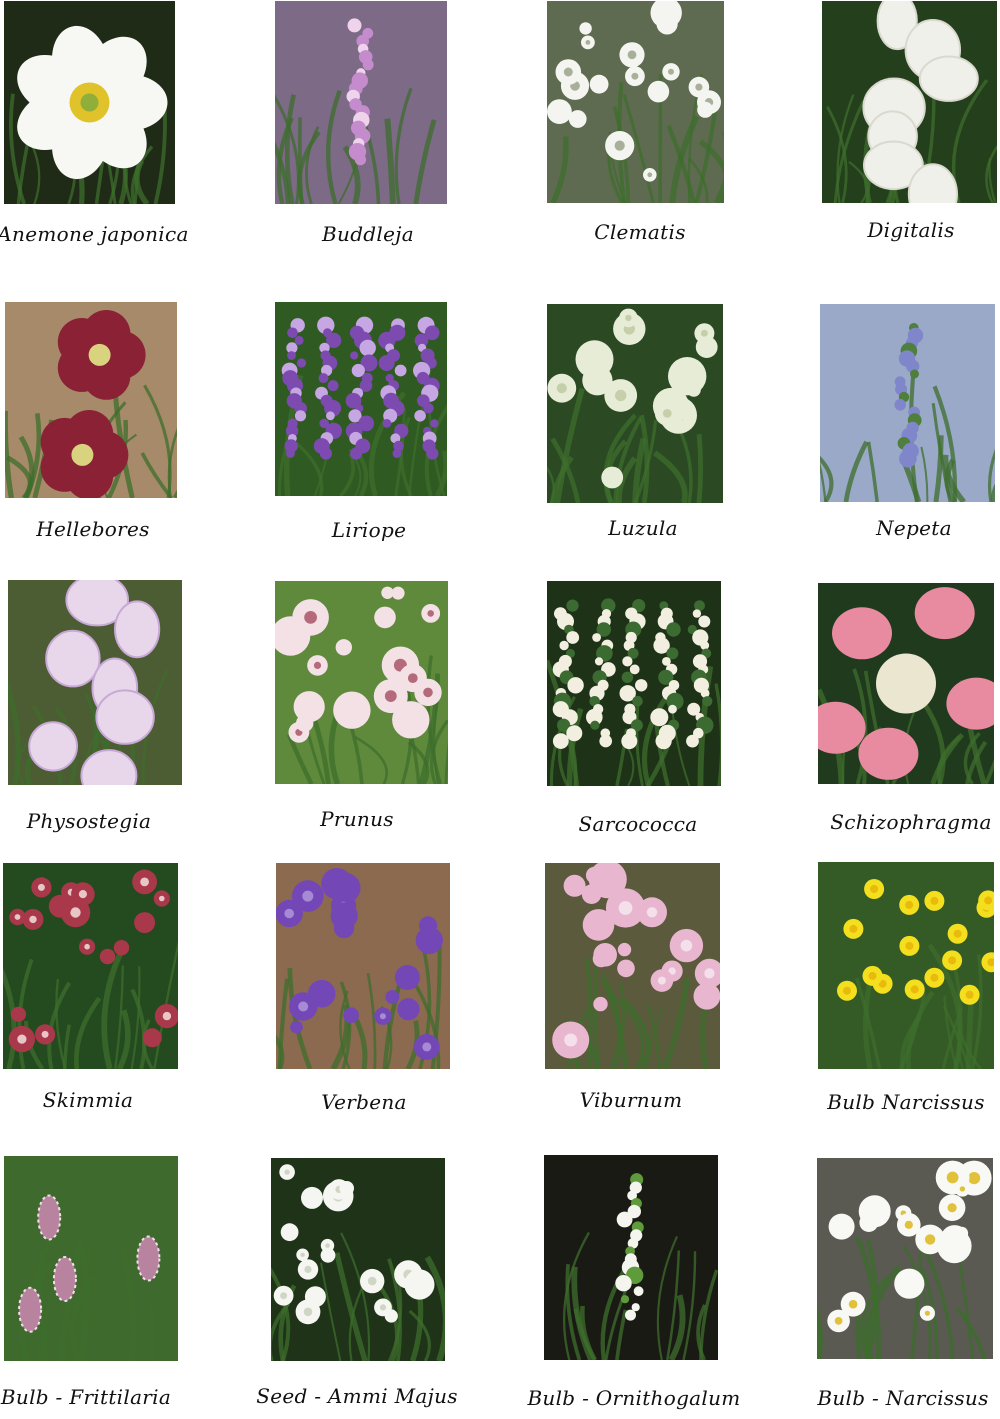 This screenshot has width=1000, height=1419. What do you see at coordinates (640, 232) in the screenshot?
I see `plant-caption-clematis: Clematis` at bounding box center [640, 232].